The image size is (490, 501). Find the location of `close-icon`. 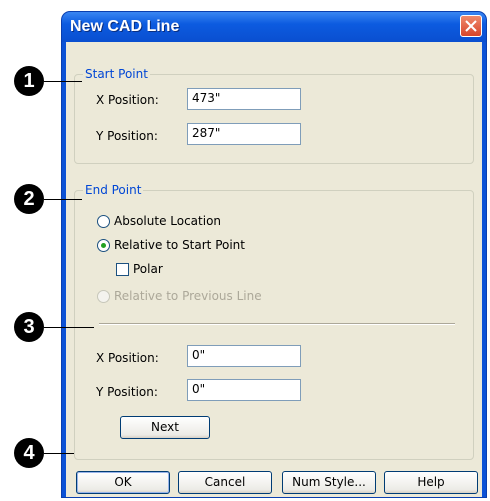

close-icon is located at coordinates (471, 26).